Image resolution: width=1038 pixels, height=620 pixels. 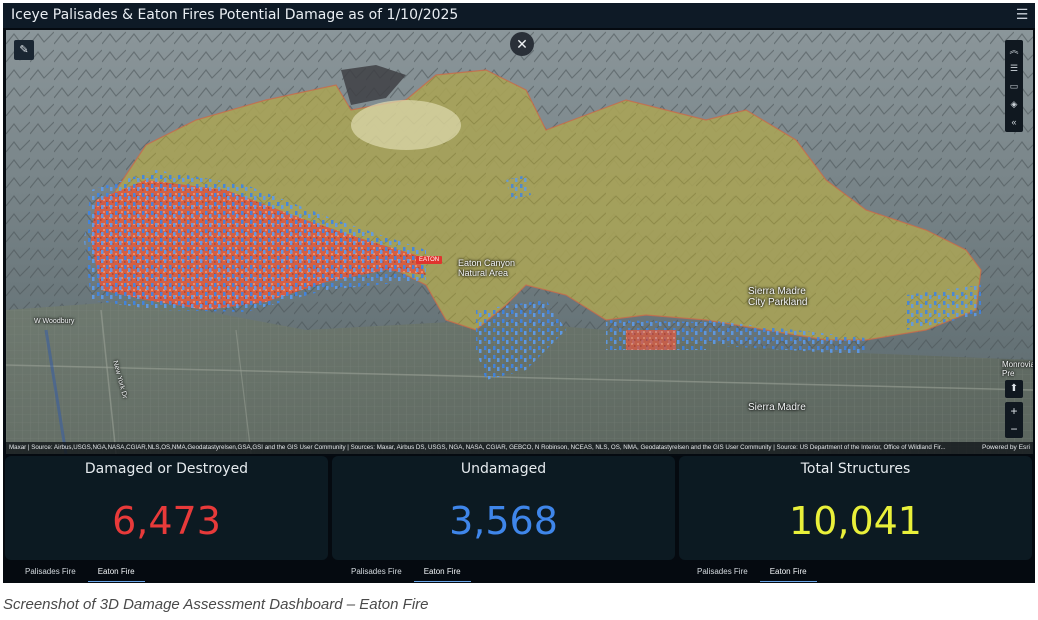 What do you see at coordinates (24, 50) in the screenshot?
I see `edit-icon: ✎` at bounding box center [24, 50].